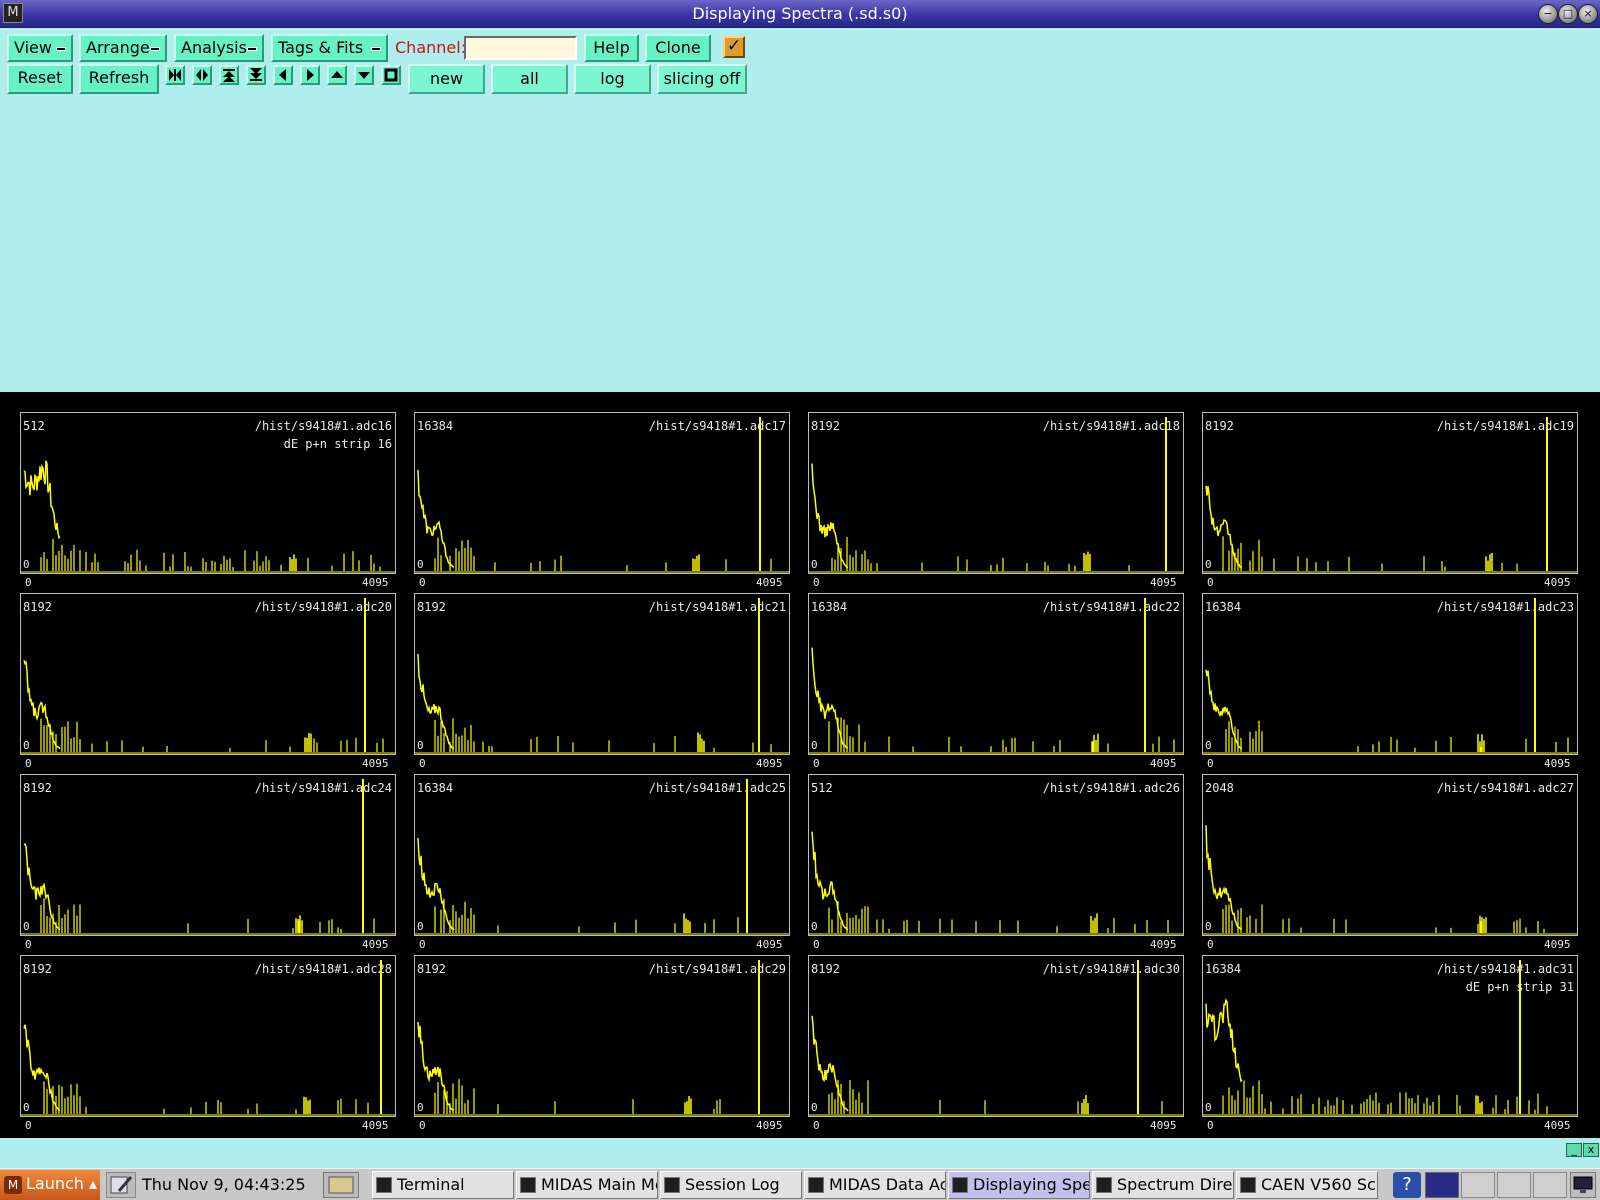 Image resolution: width=1600 pixels, height=1200 pixels. What do you see at coordinates (612, 79) in the screenshot?
I see `log-button: log` at bounding box center [612, 79].